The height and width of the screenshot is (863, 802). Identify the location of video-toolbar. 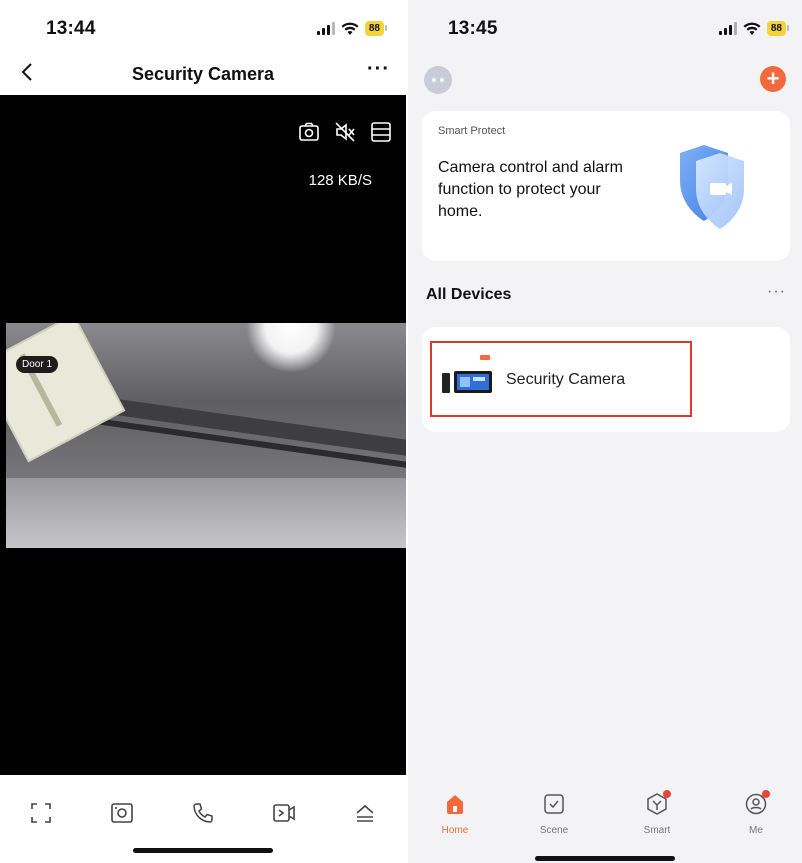
(345, 132).